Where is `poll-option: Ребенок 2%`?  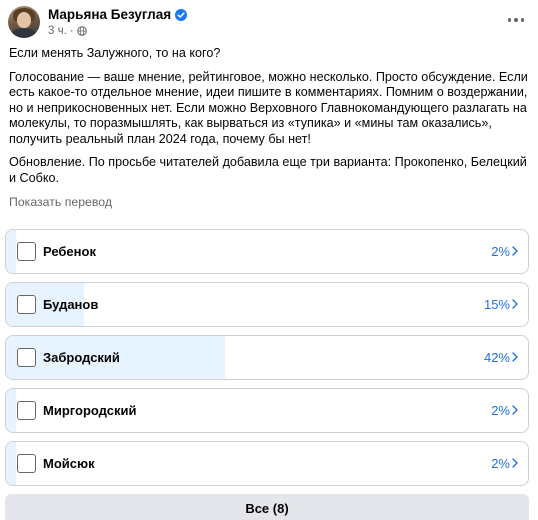
poll-option: Ребенок 2% is located at coordinates (267, 251).